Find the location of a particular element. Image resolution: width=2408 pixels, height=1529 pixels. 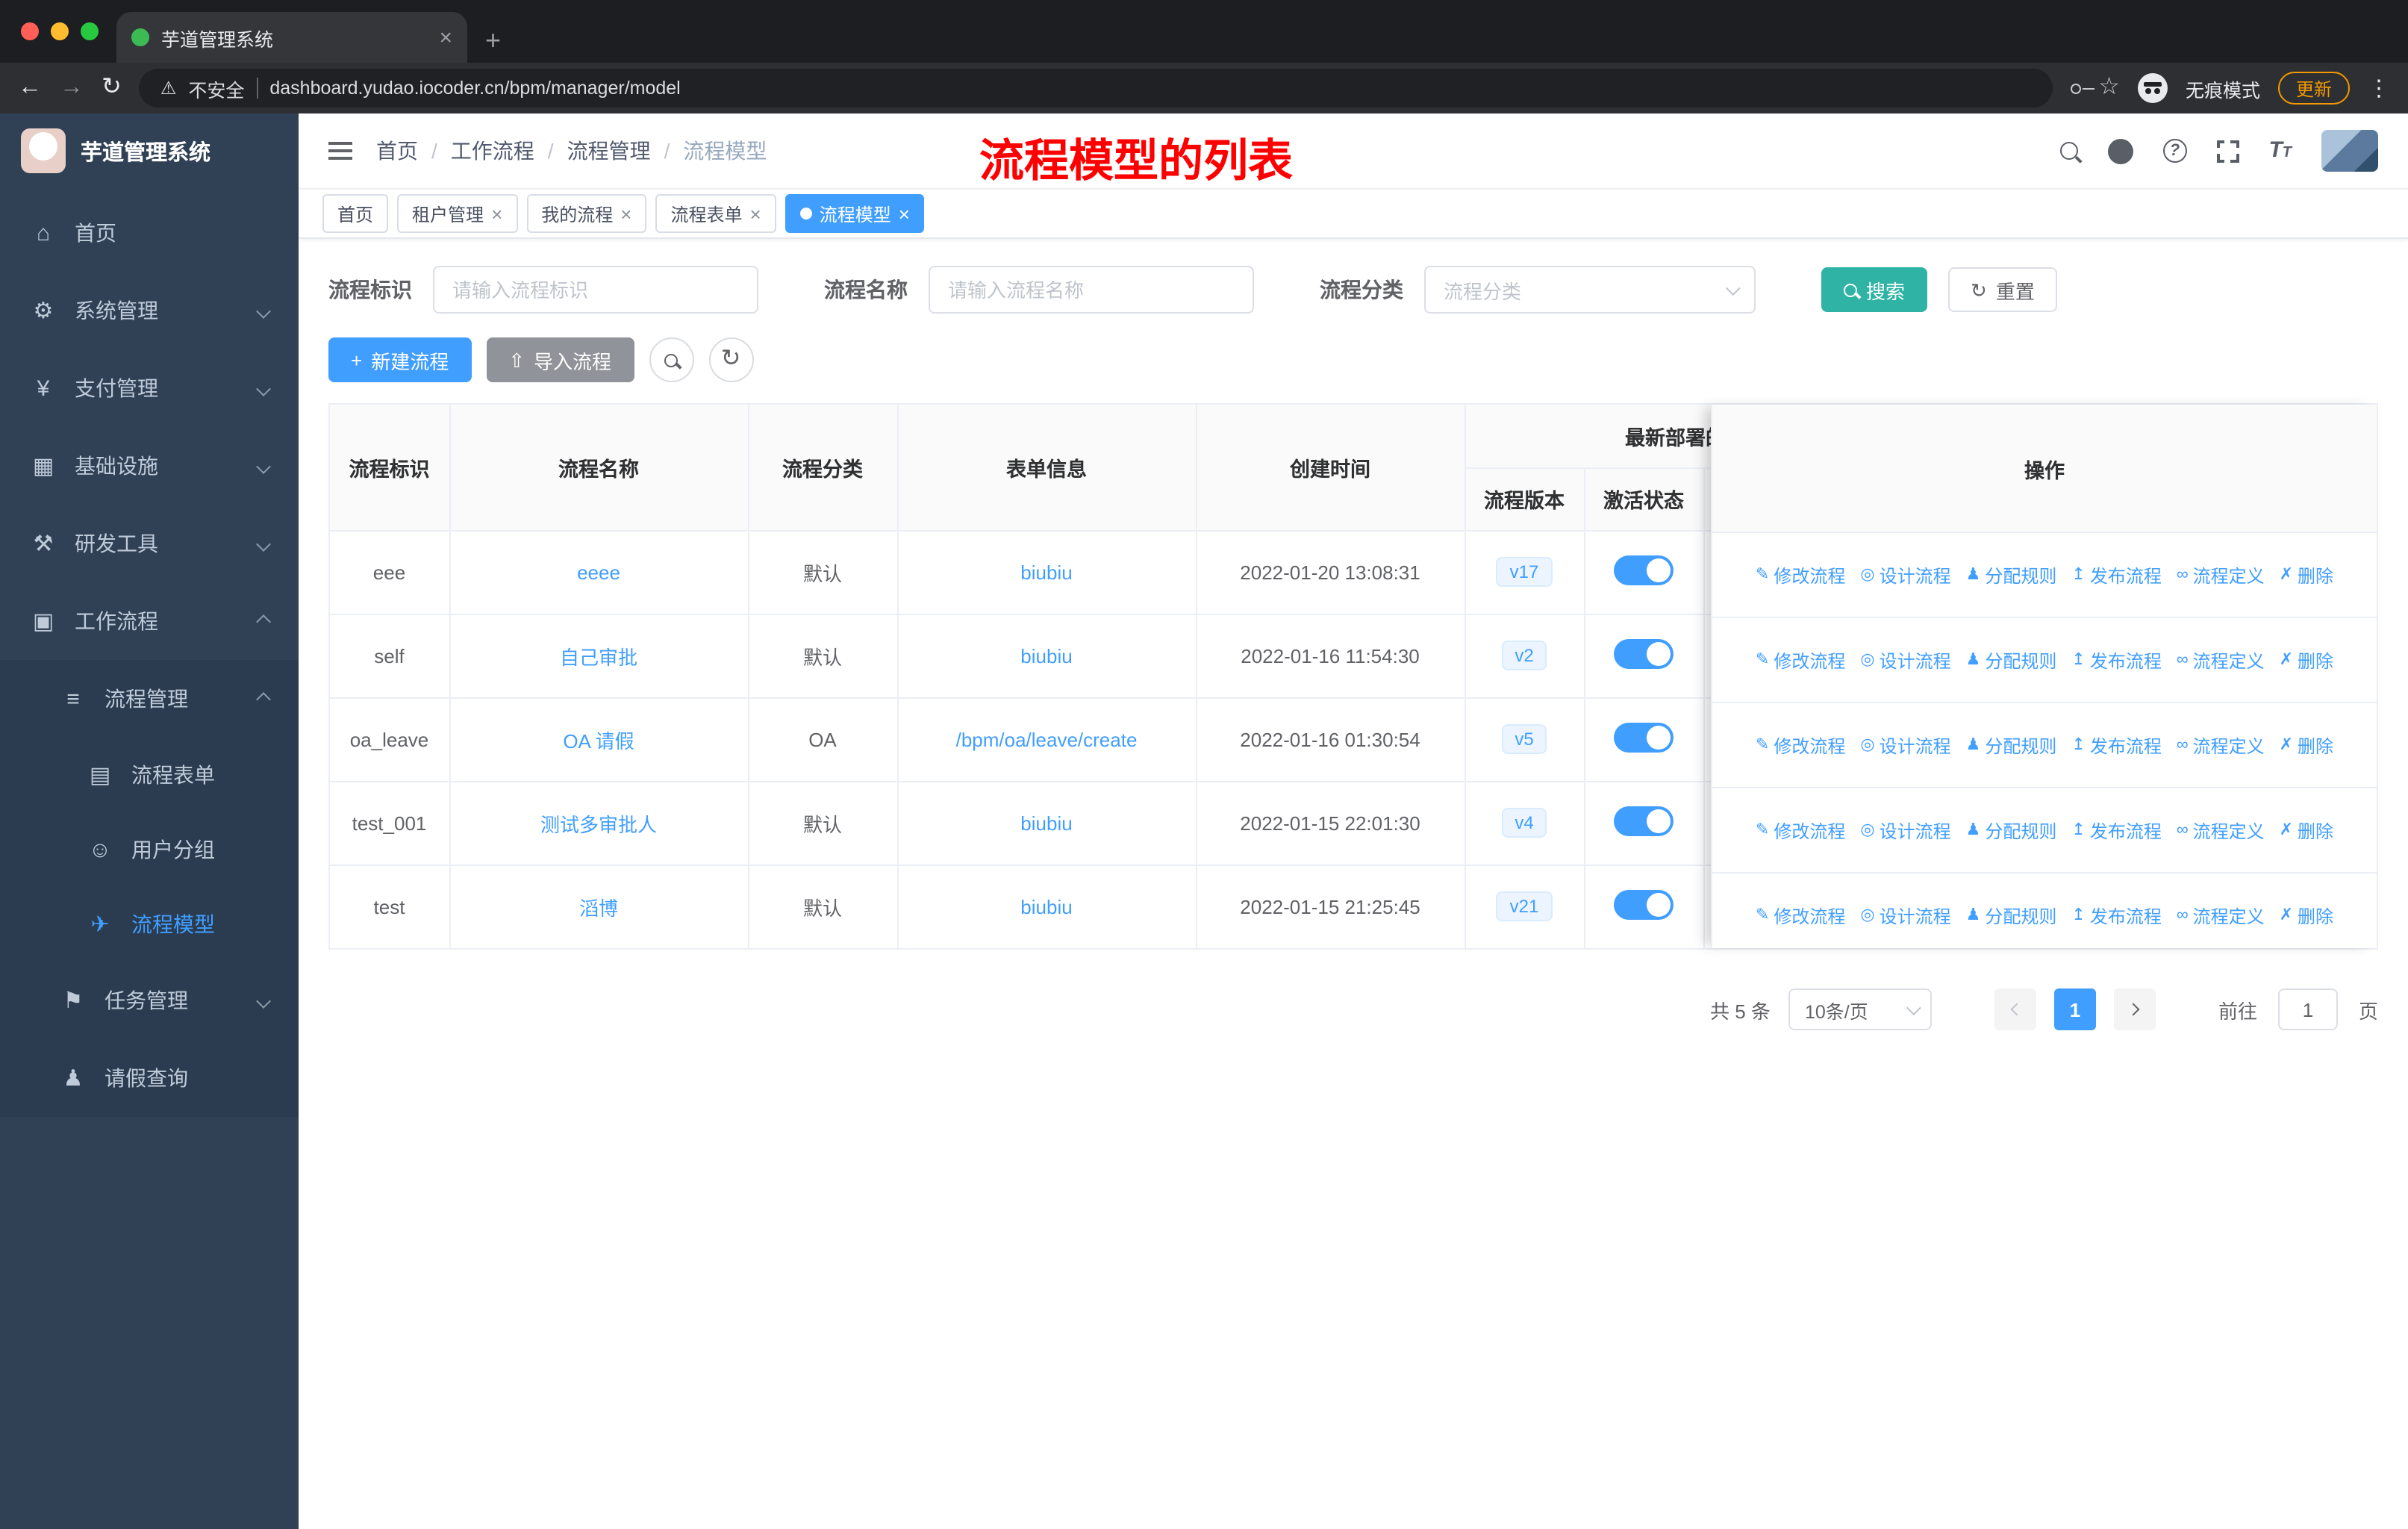

process-name-input is located at coordinates (1091, 290).